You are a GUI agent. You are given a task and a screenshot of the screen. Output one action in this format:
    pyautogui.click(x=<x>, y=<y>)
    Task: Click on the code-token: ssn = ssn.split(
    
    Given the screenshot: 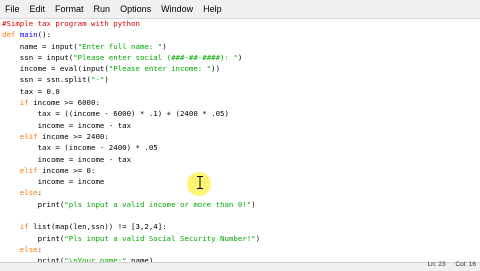 What is the action you would take?
    pyautogui.click(x=46, y=80)
    